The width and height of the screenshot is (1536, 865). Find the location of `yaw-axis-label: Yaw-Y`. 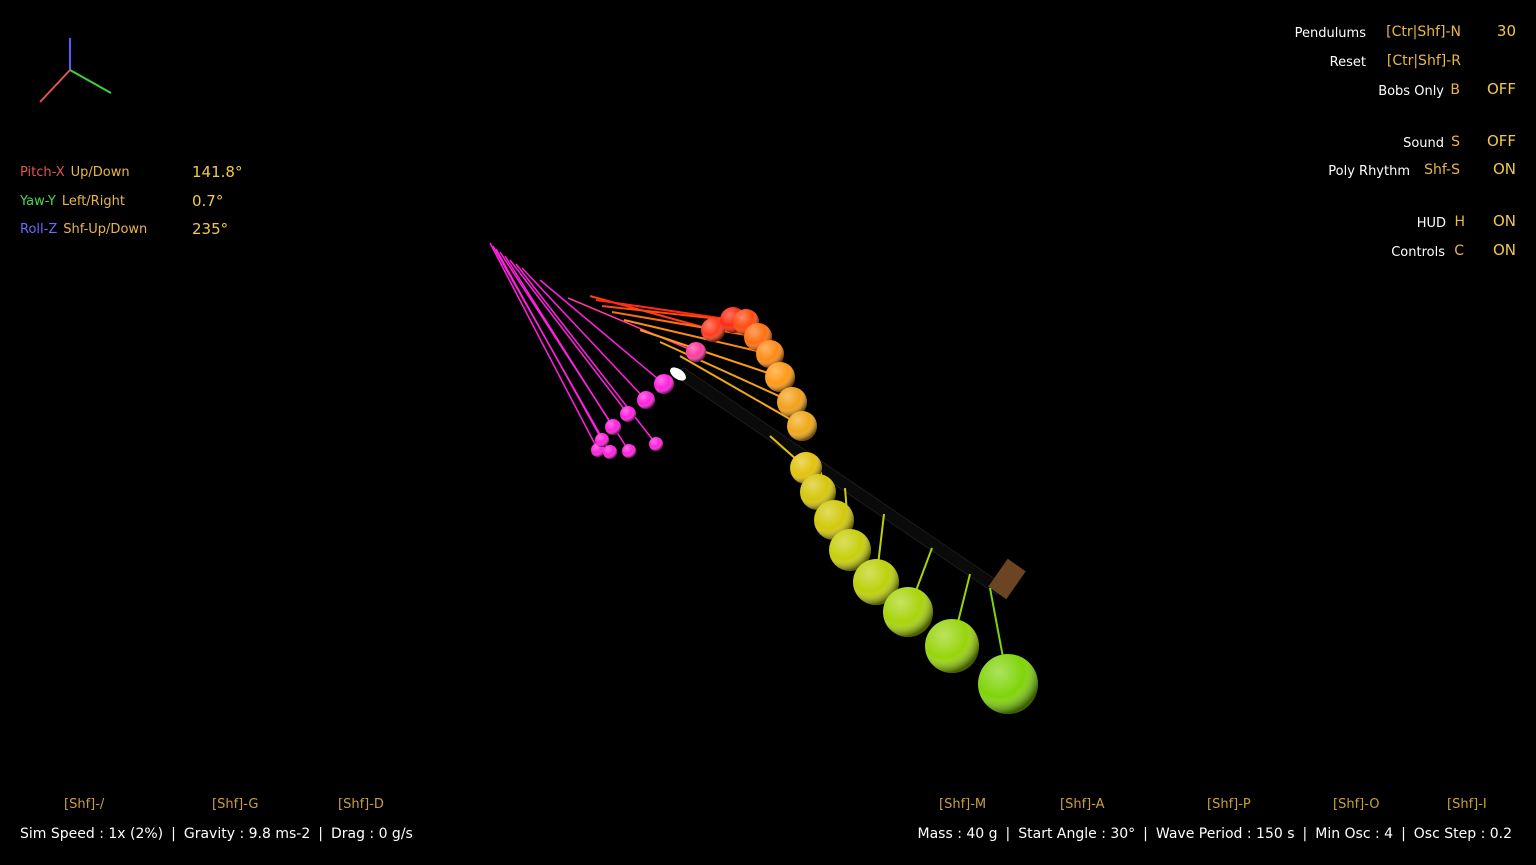

yaw-axis-label: Yaw-Y is located at coordinates (38, 201).